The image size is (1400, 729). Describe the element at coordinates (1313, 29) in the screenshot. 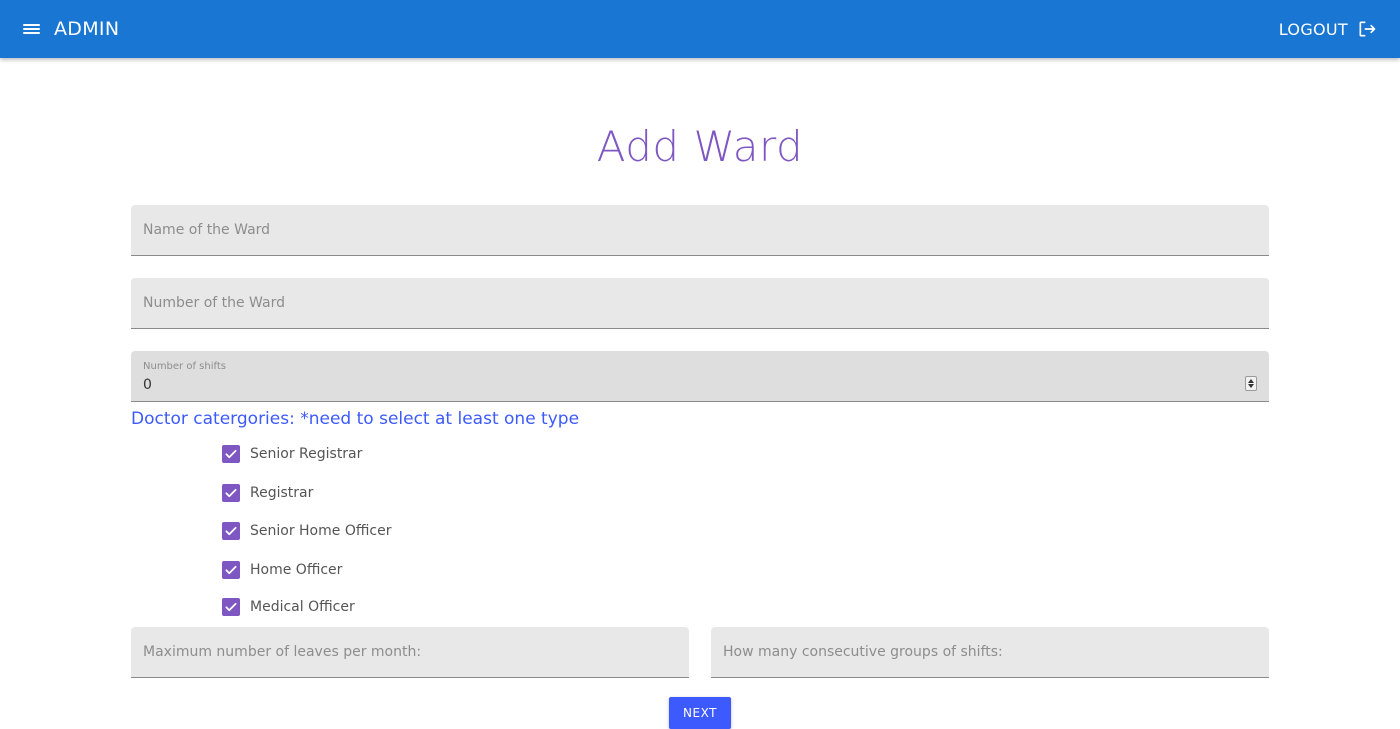

I see `logout-label: LOGOUT` at that location.